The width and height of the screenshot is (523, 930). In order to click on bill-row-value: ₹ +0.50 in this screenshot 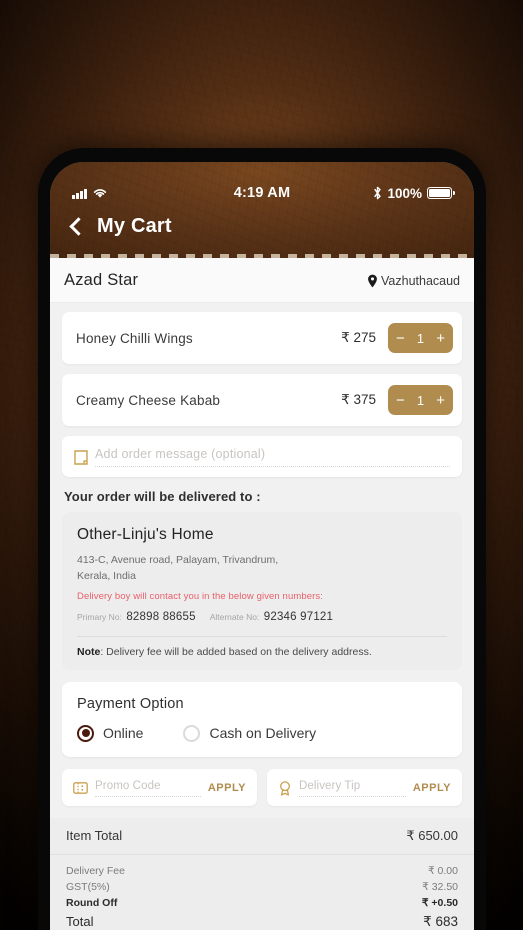, I will do `click(439, 902)`.